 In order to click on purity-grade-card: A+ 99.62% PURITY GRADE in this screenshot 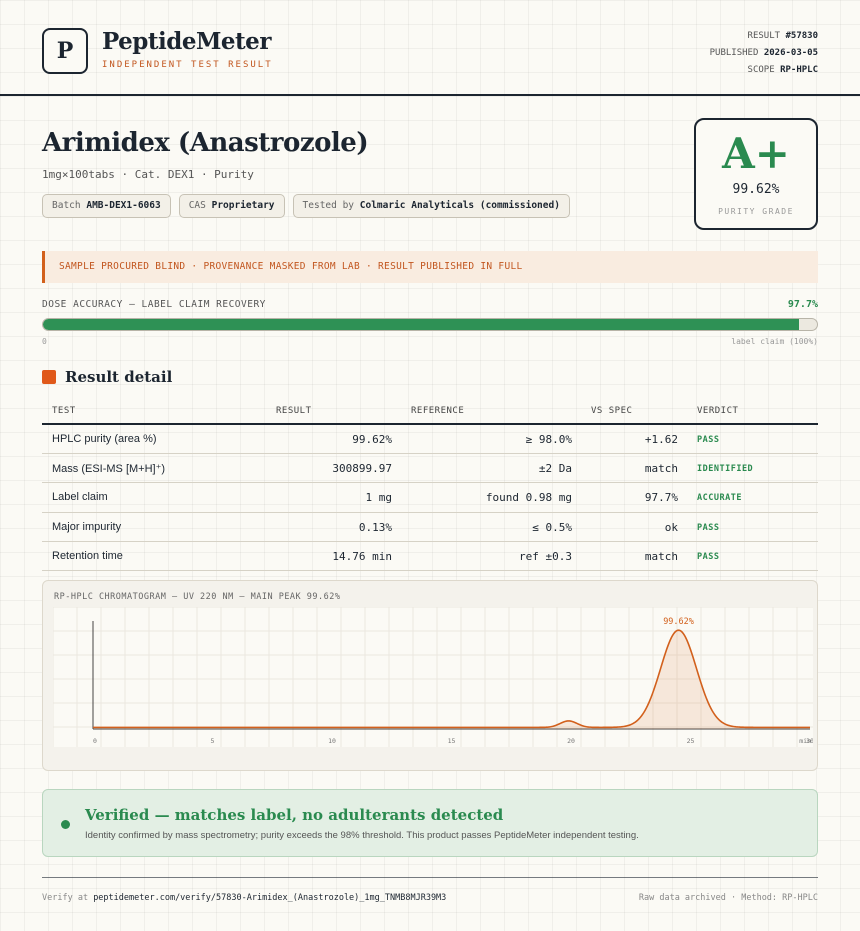, I will do `click(756, 174)`.